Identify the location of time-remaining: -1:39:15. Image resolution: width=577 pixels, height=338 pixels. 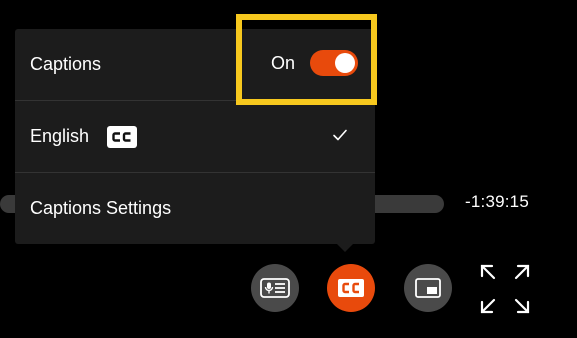
(497, 201).